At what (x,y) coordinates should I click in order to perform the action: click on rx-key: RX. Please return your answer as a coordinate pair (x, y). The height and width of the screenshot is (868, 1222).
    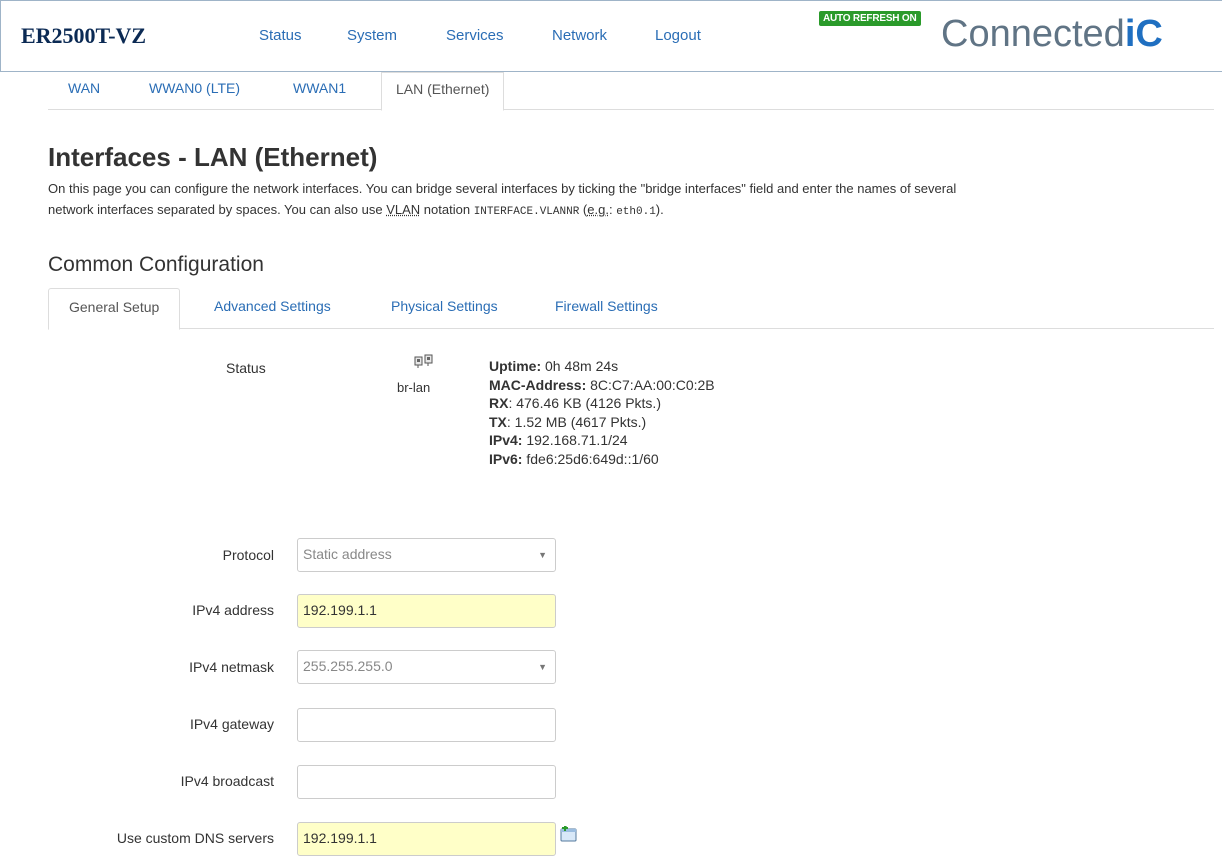
    Looking at the image, I should click on (499, 403).